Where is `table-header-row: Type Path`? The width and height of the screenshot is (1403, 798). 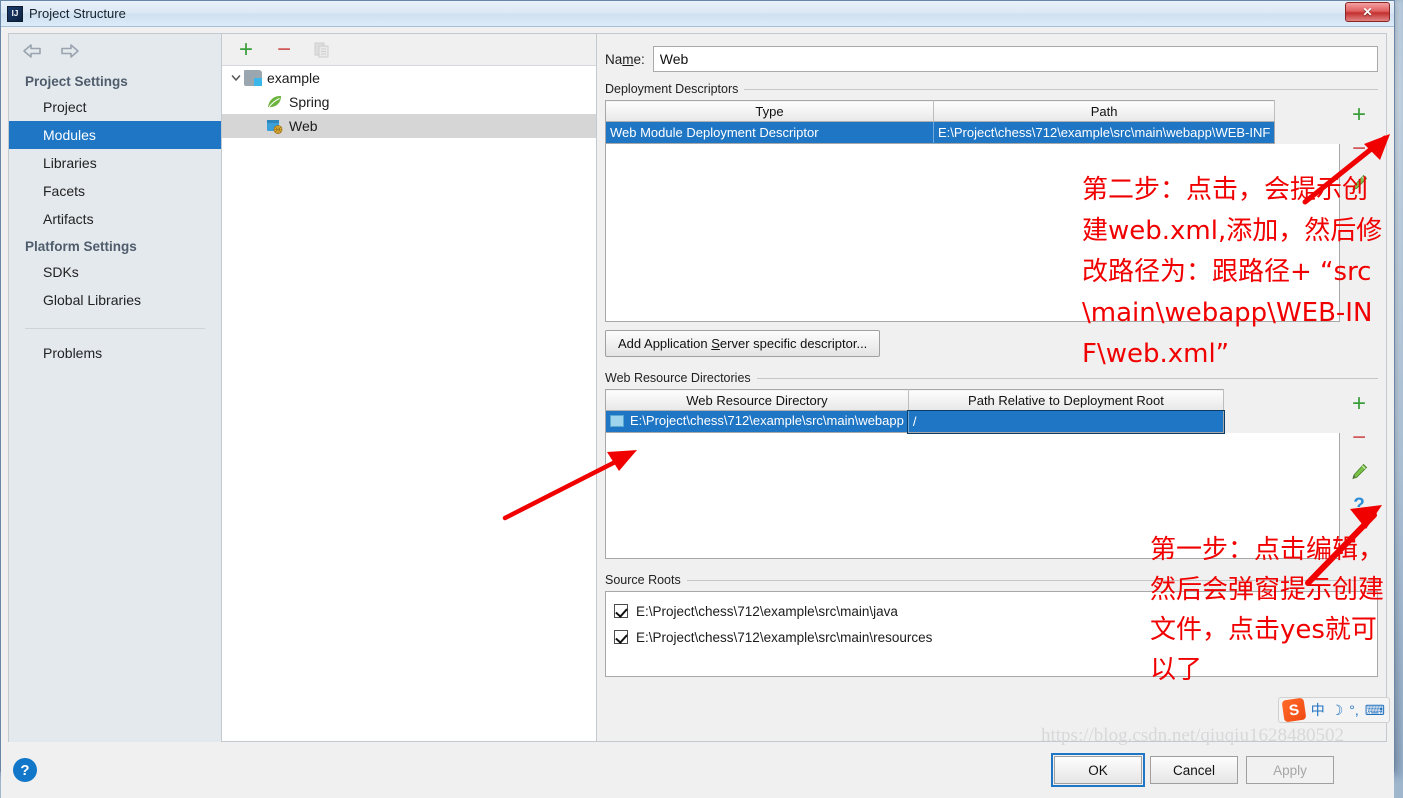 table-header-row: Type Path is located at coordinates (940, 111).